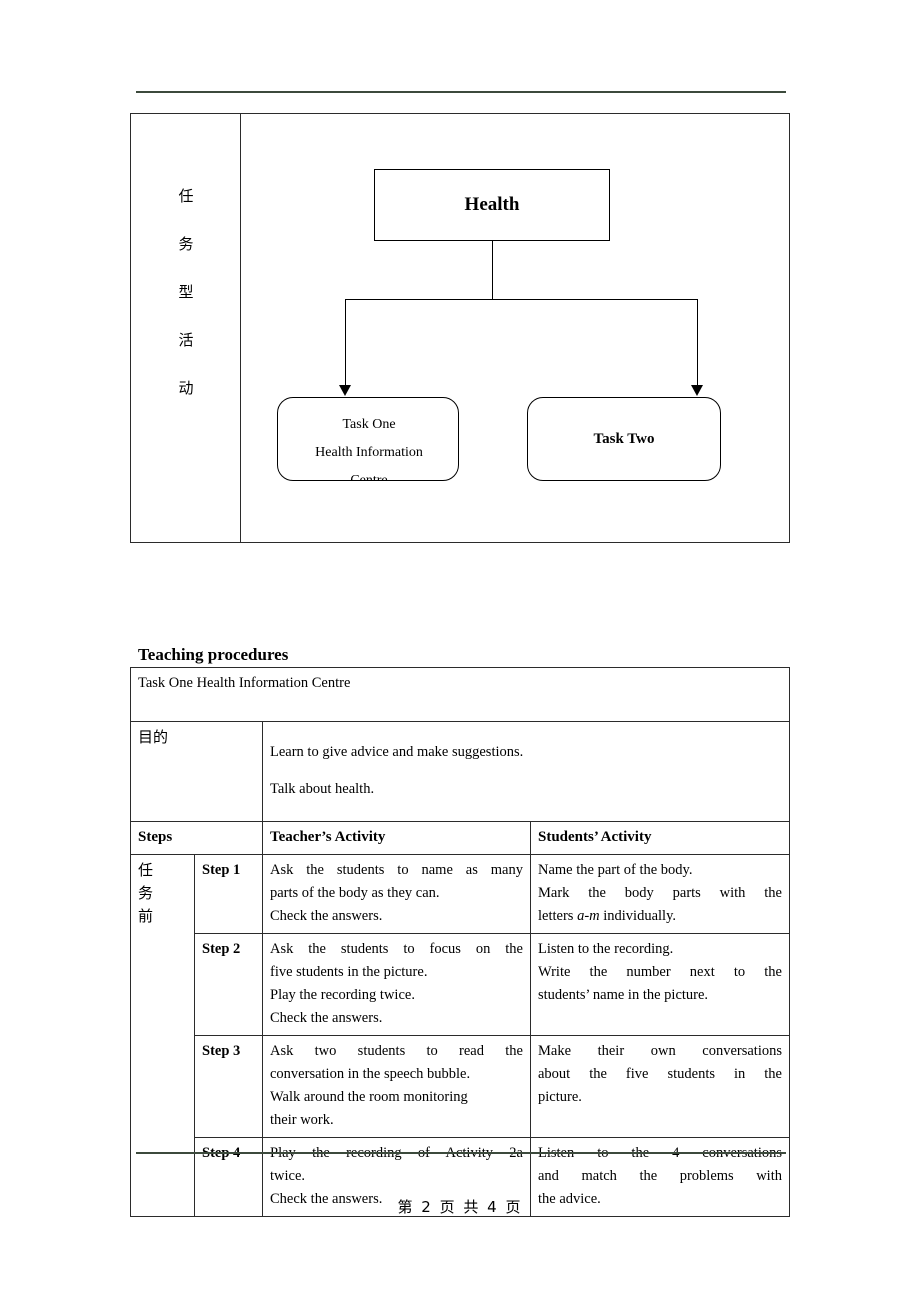 The image size is (920, 1302). I want to click on task-title-cell: Task One Health Information Centre, so click(460, 694).